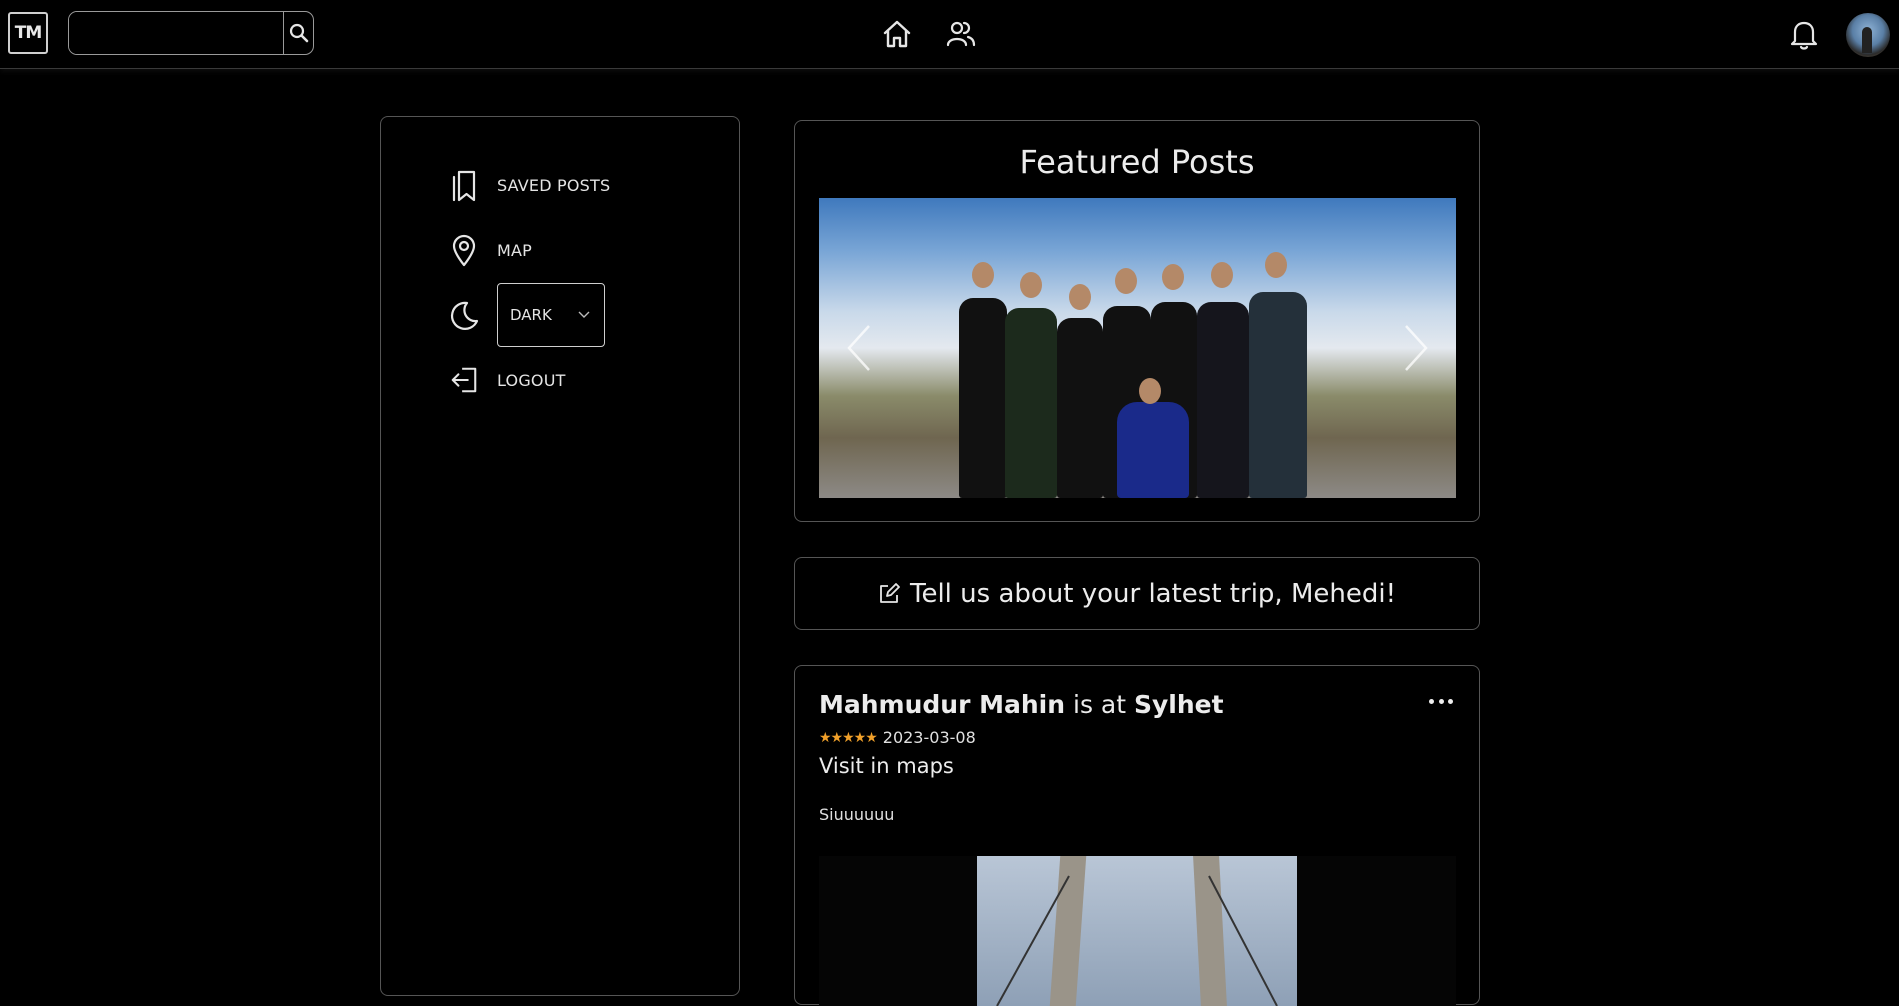  I want to click on featured-image, so click(1139, 375).